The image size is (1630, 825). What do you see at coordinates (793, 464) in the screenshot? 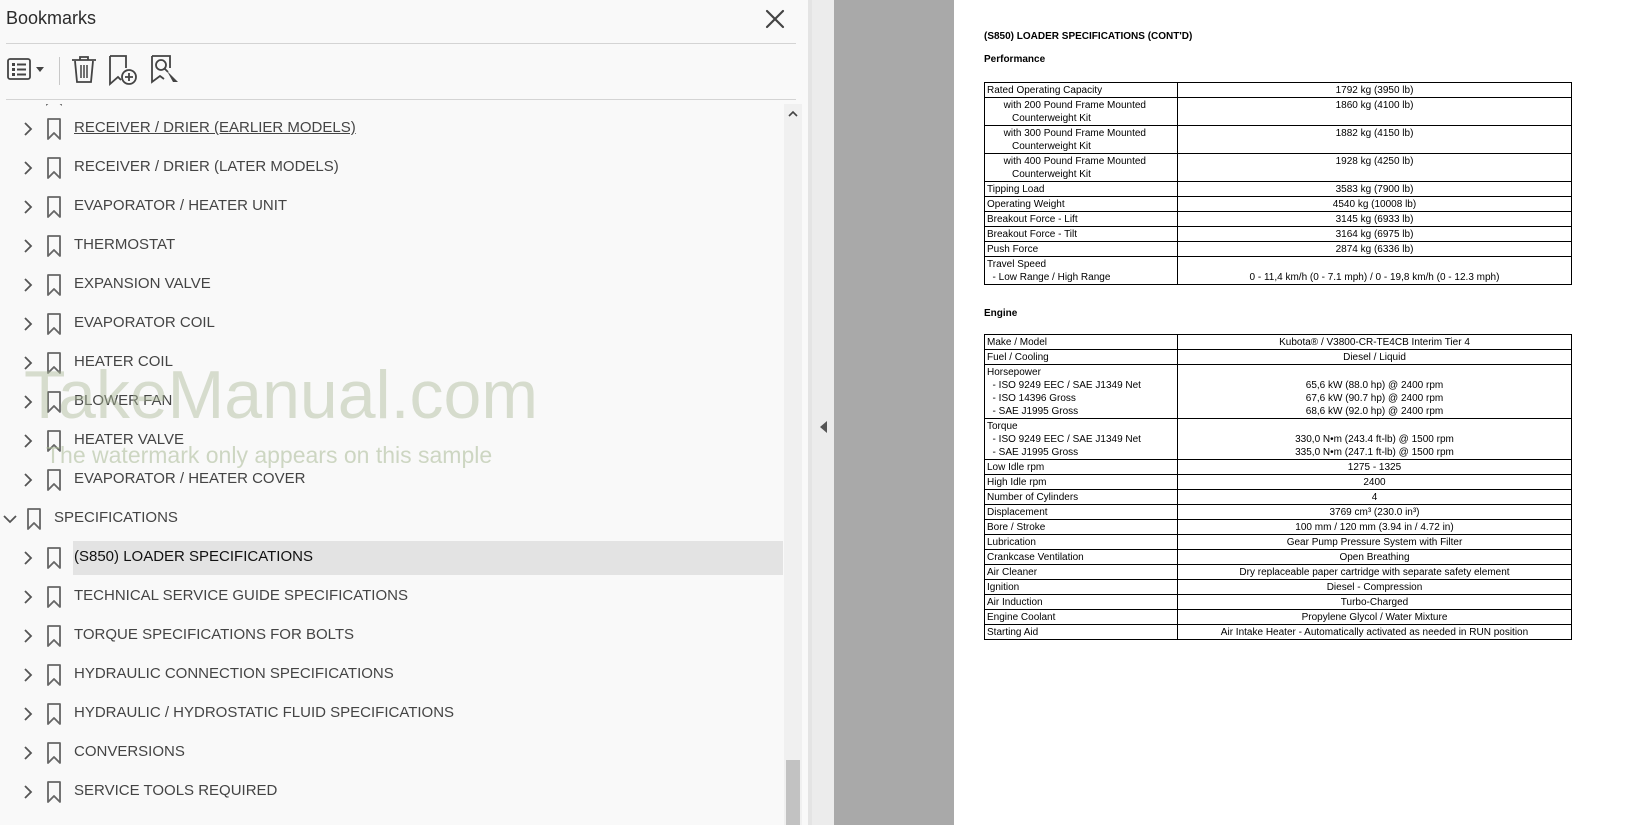
I see `bookmarks-scrollbar` at bounding box center [793, 464].